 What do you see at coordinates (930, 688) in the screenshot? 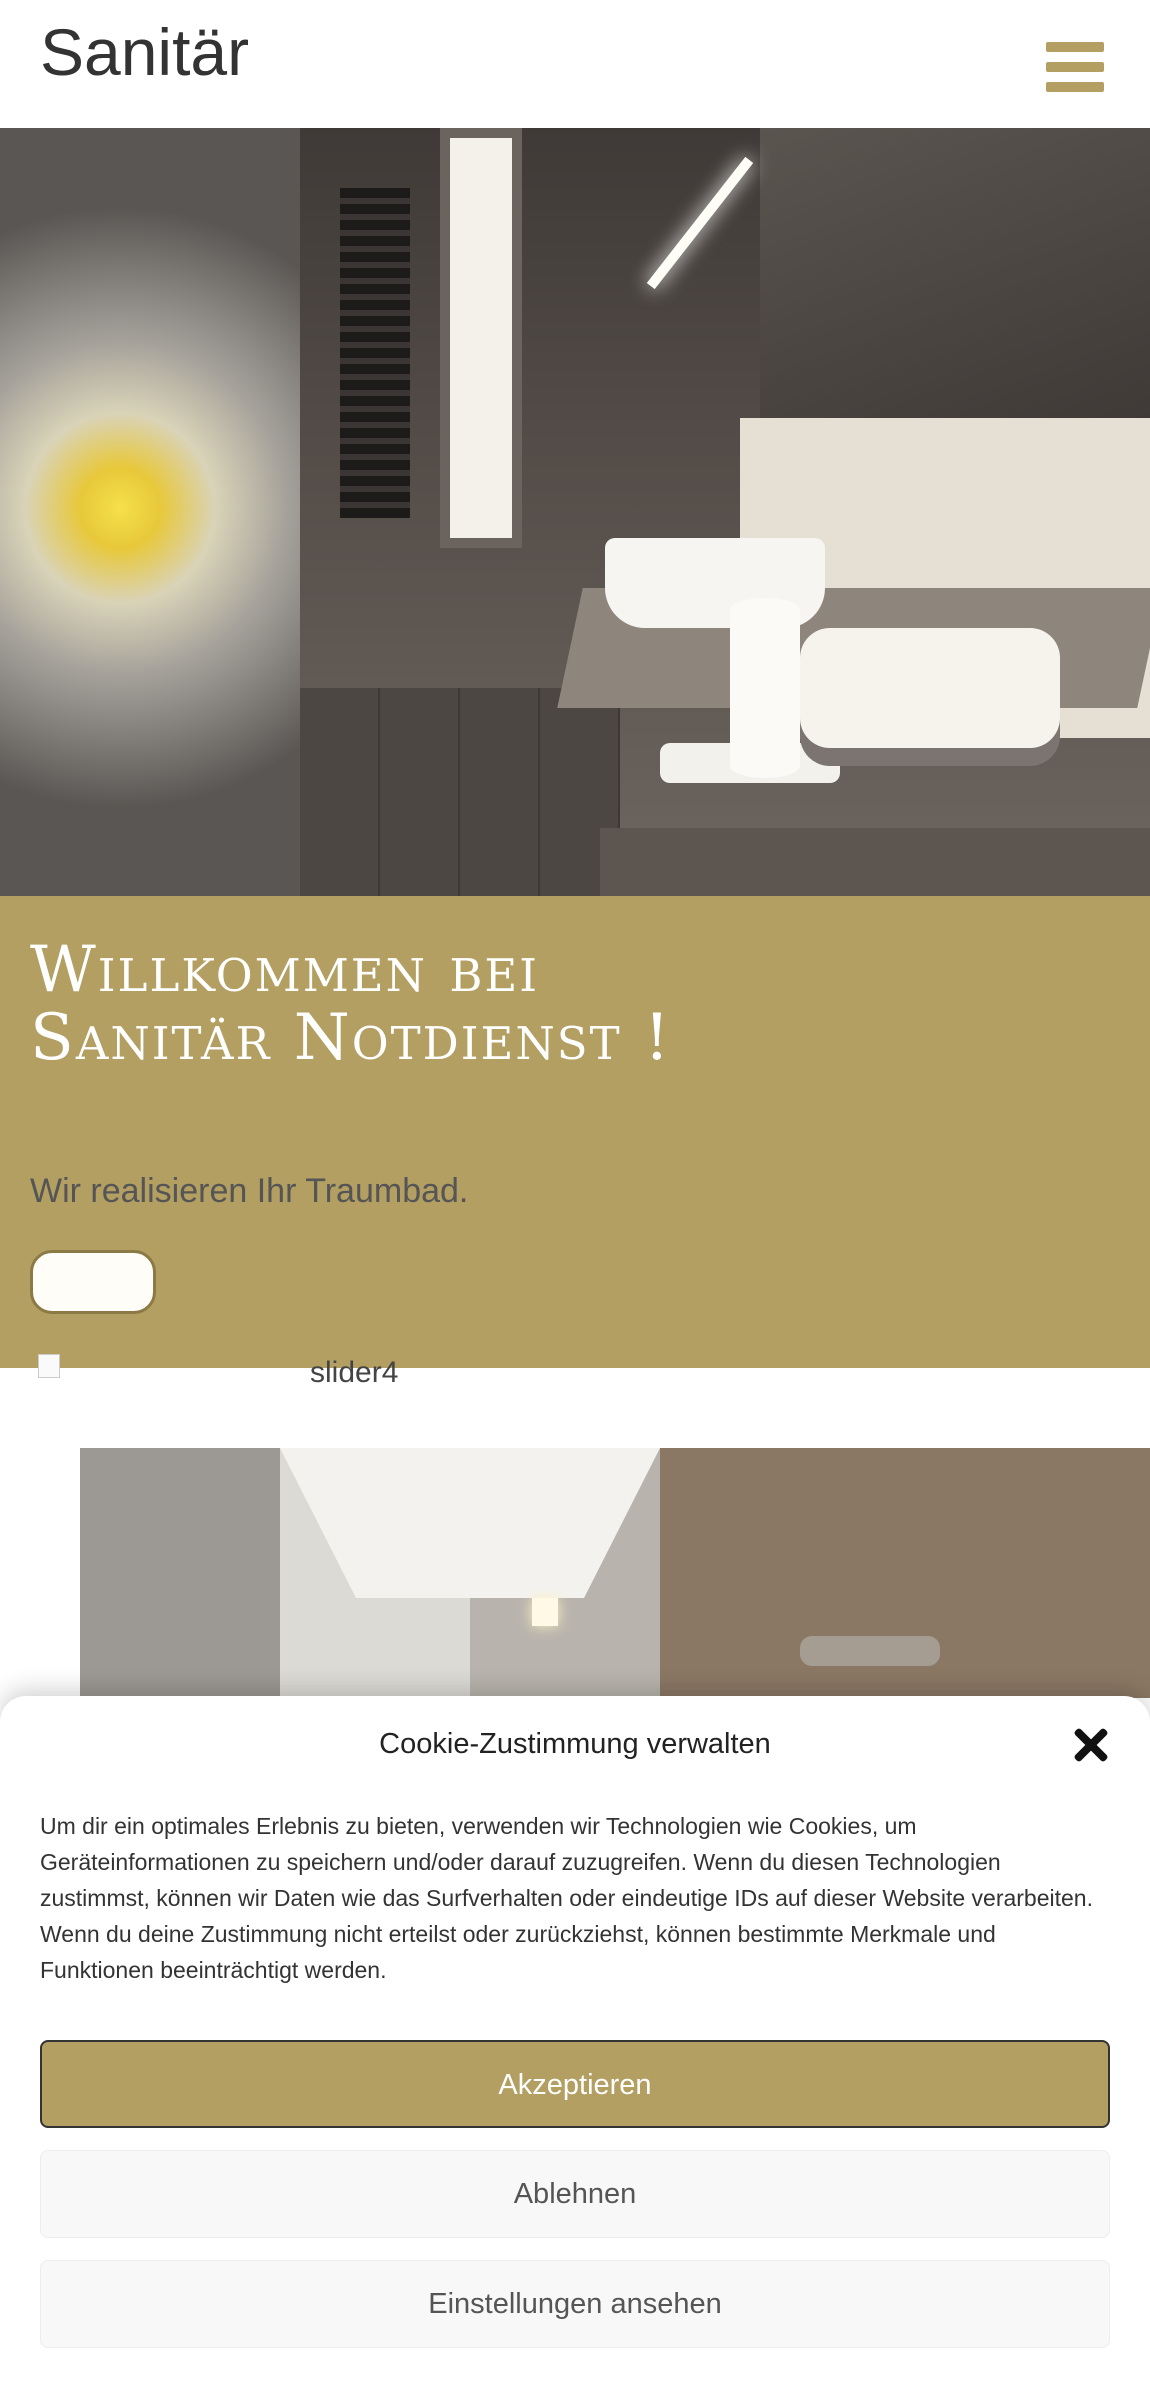
I see `folded-towels` at bounding box center [930, 688].